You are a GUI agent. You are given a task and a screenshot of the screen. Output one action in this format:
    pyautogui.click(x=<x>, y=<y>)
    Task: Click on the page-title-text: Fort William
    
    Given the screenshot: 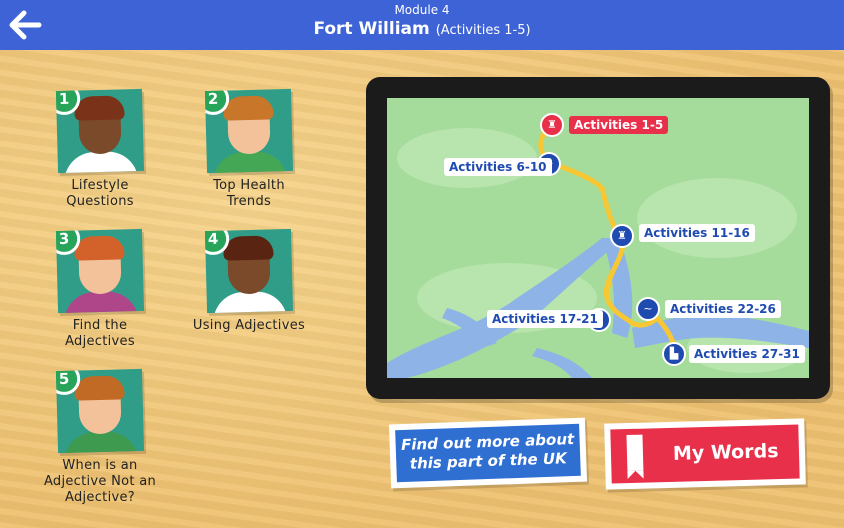 What is the action you would take?
    pyautogui.click(x=371, y=29)
    